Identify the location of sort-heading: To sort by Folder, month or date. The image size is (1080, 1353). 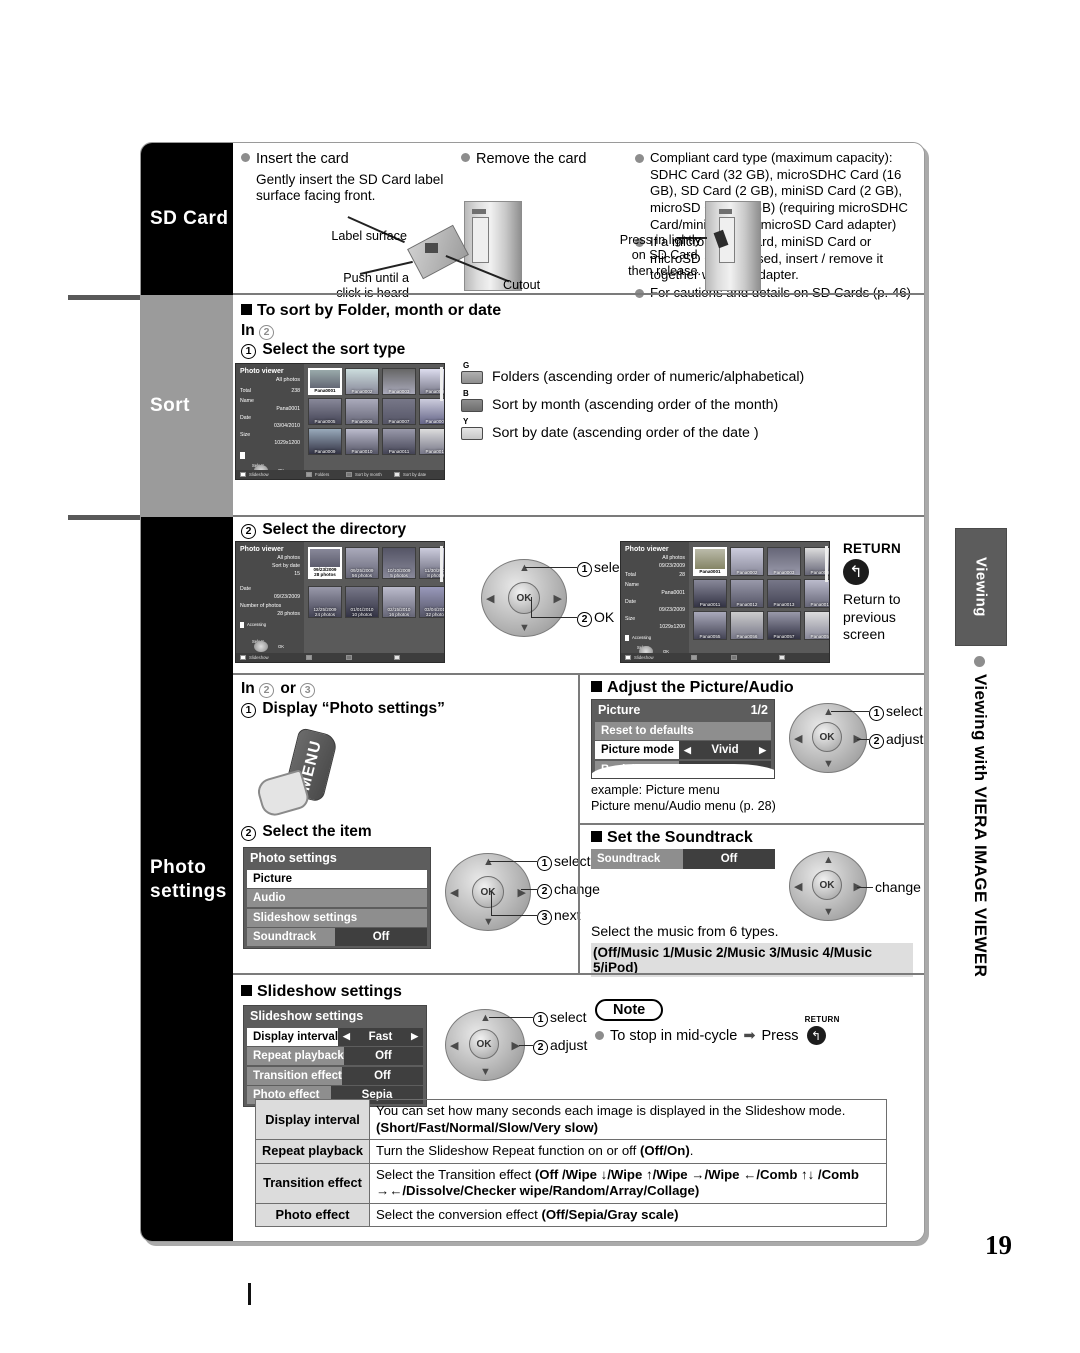
(579, 311).